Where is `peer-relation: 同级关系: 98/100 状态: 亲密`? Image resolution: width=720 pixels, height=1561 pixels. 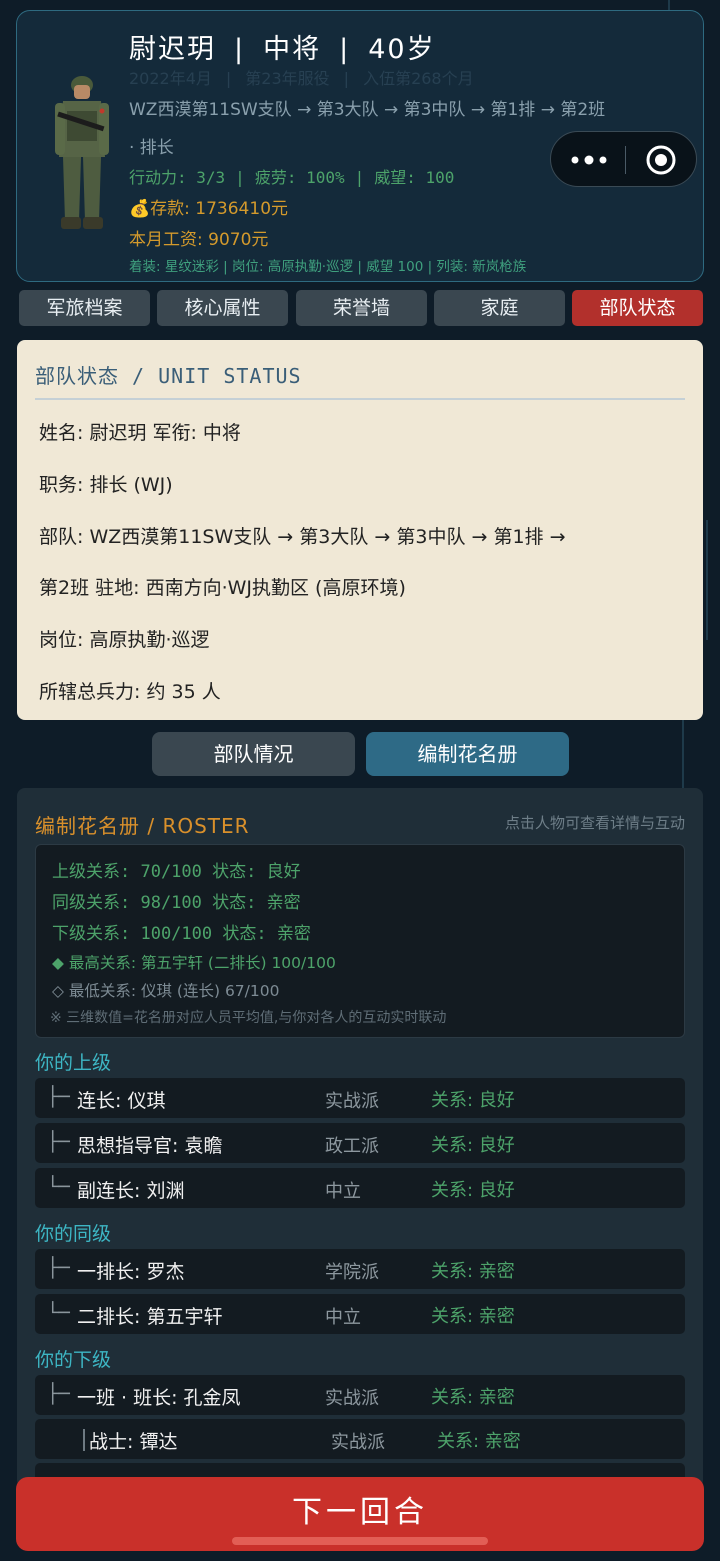
peer-relation: 同级关系: 98/100 状态: 亲密 is located at coordinates (176, 903).